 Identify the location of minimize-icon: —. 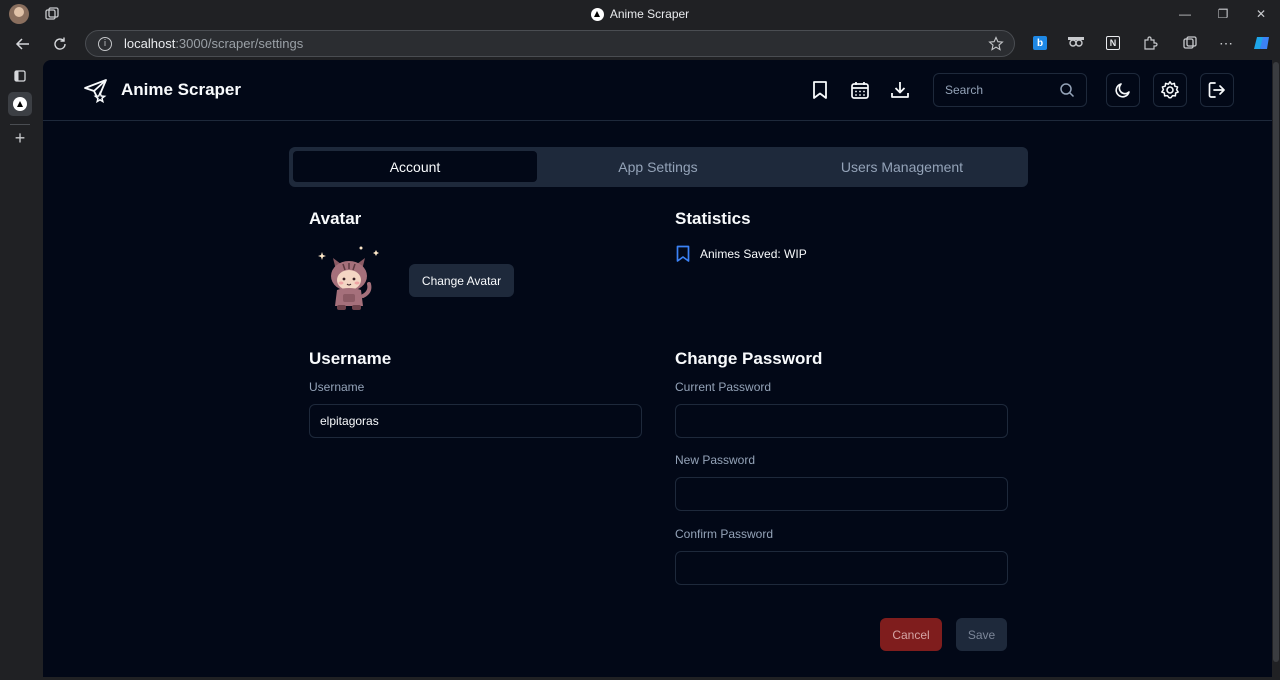
(1185, 14).